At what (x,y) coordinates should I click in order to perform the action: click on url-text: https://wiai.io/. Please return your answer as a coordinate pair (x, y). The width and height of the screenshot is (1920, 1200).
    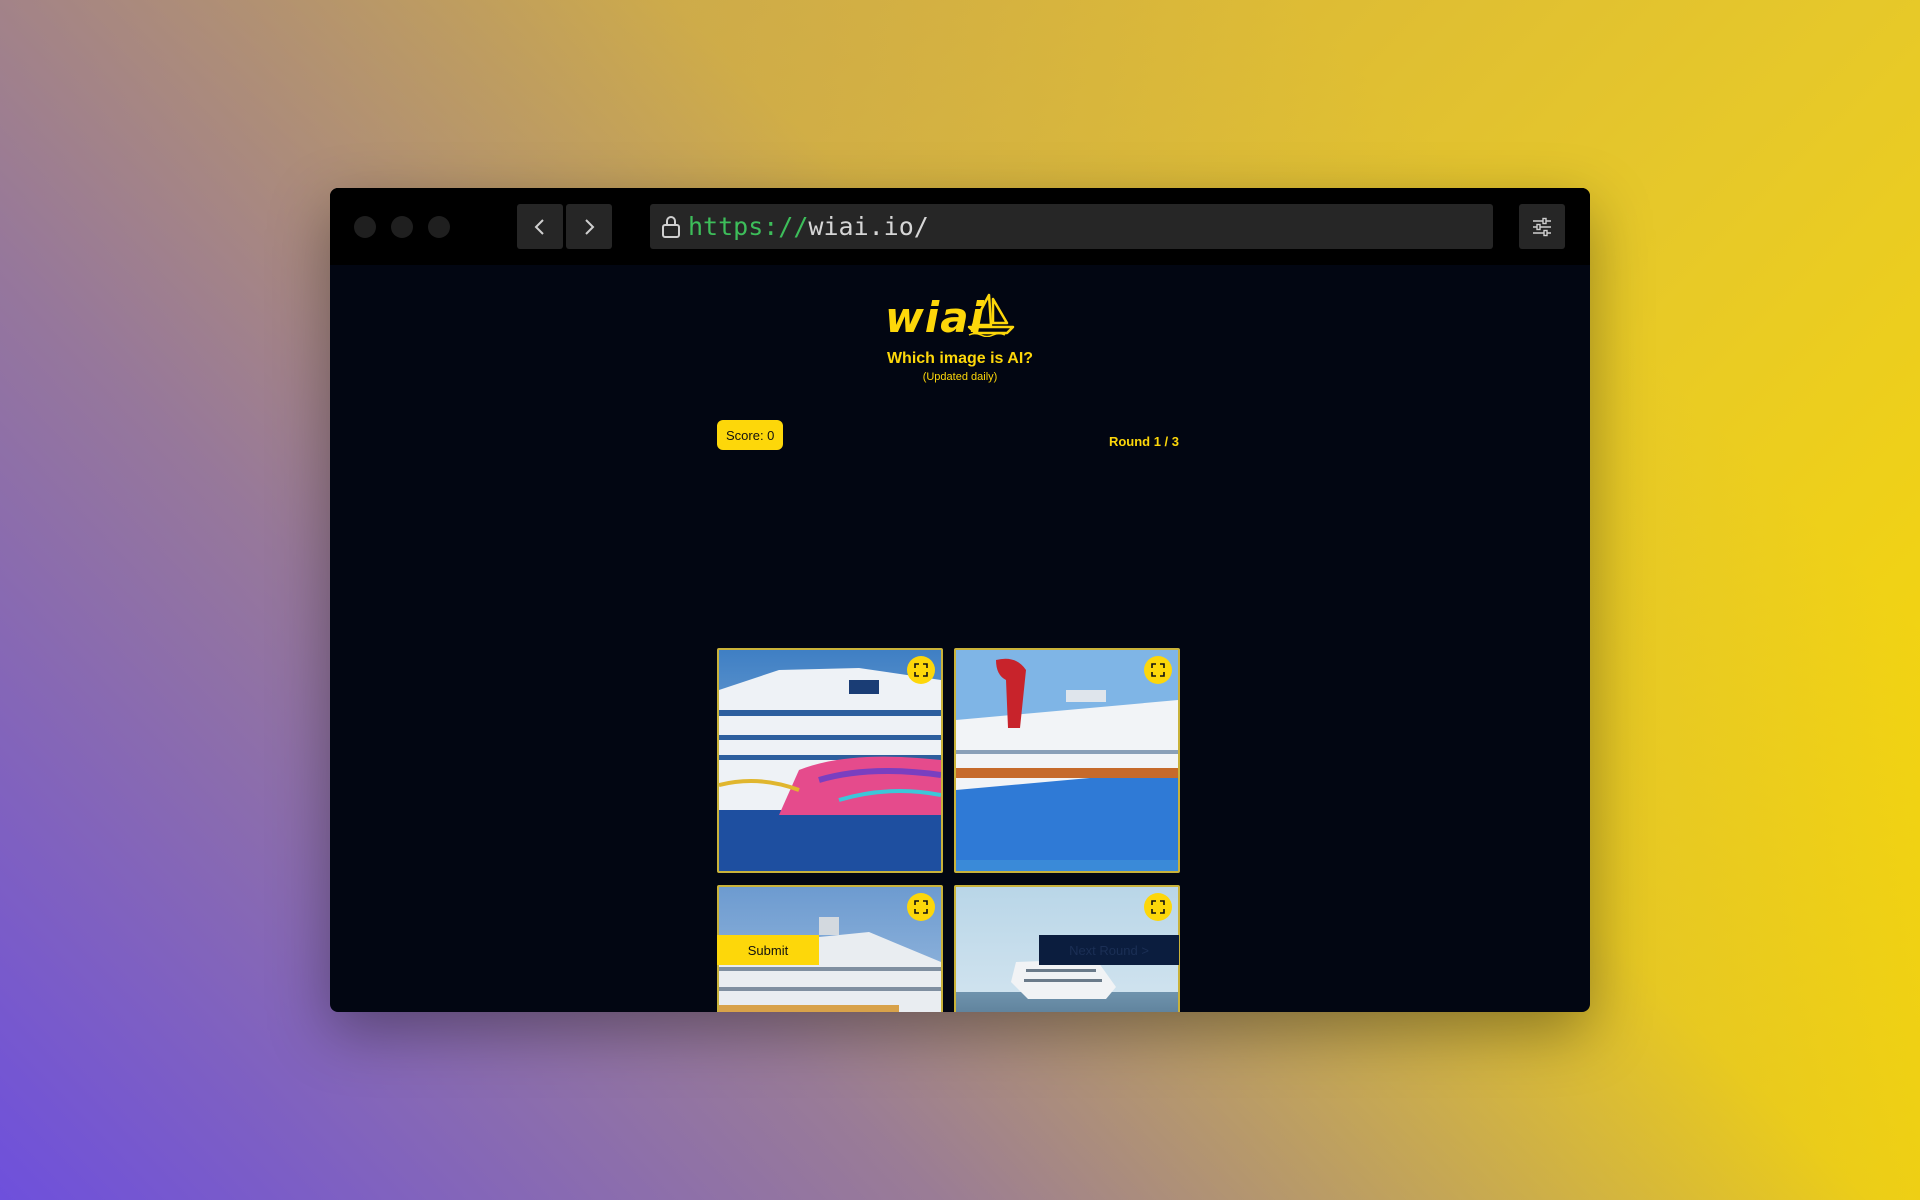
    Looking at the image, I should click on (808, 226).